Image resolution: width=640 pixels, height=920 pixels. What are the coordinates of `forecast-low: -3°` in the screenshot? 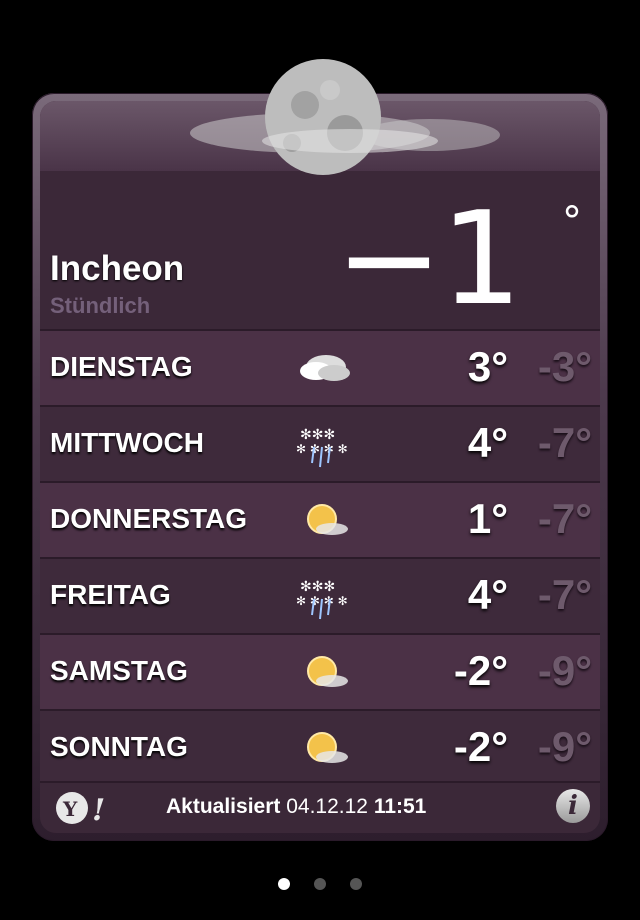 It's located at (564, 366).